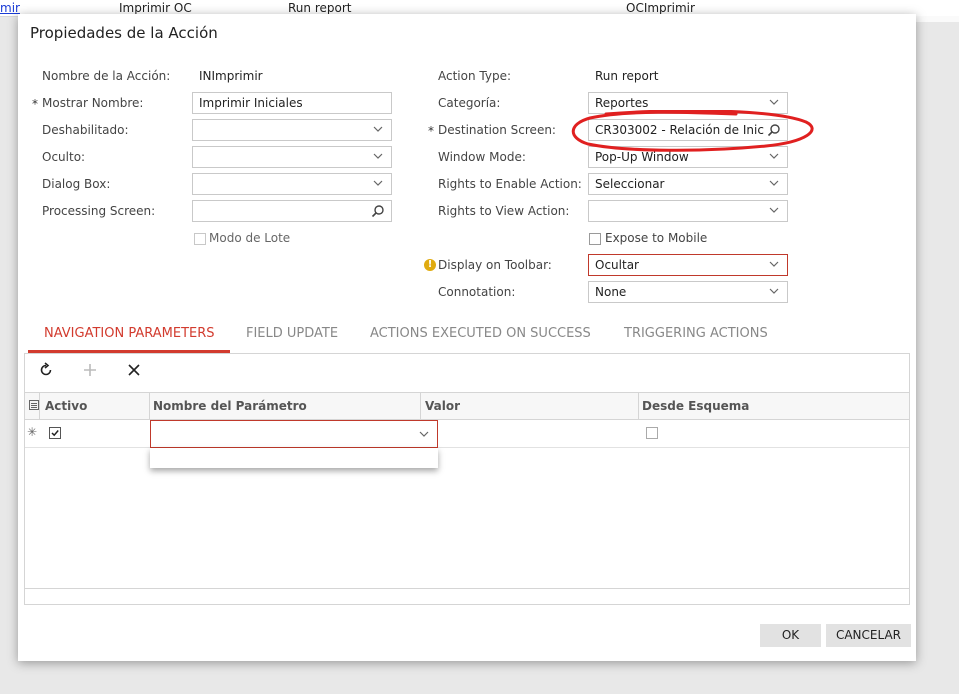 This screenshot has width=959, height=694. What do you see at coordinates (595, 239) in the screenshot?
I see `expose-mobile-checkbox` at bounding box center [595, 239].